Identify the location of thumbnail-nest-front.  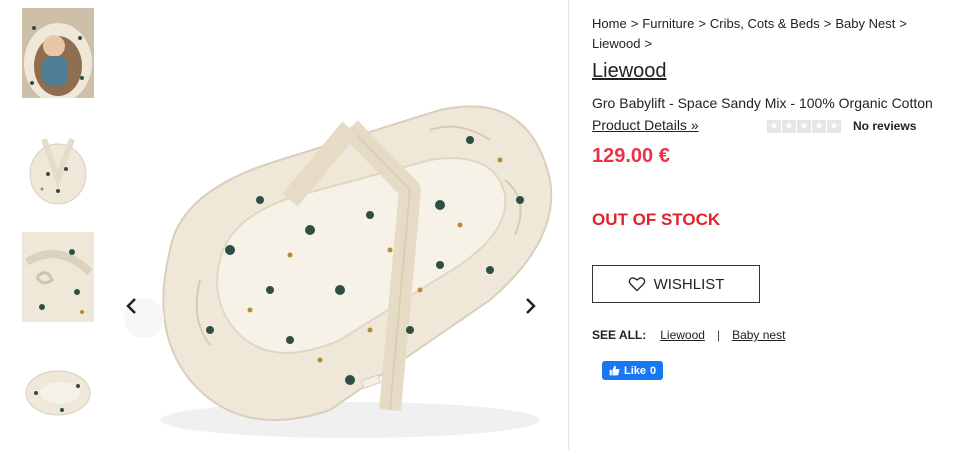
(58, 164).